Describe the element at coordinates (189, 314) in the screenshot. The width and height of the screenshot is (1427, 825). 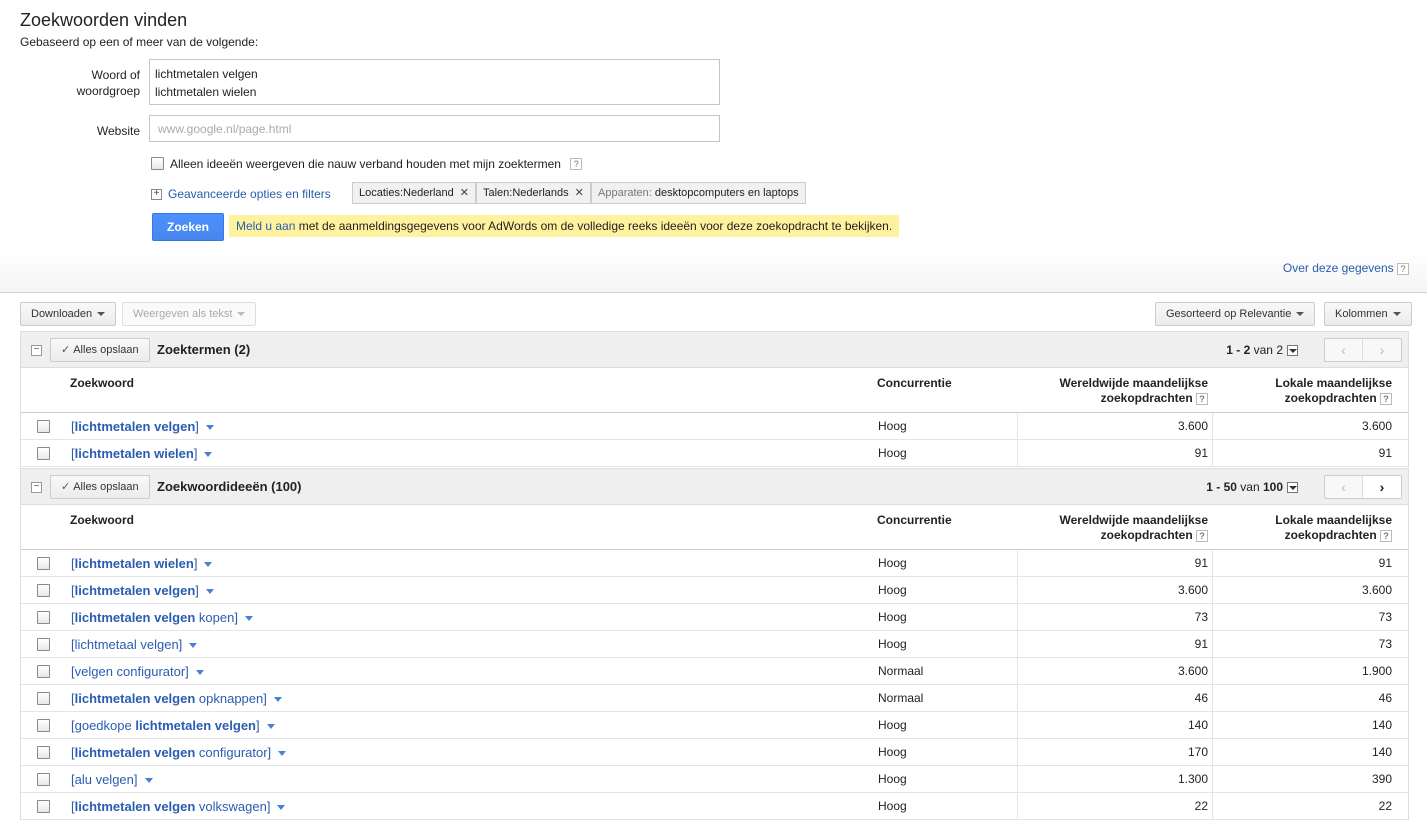
I see `show-as-text-button: Weergeven als tekst` at that location.